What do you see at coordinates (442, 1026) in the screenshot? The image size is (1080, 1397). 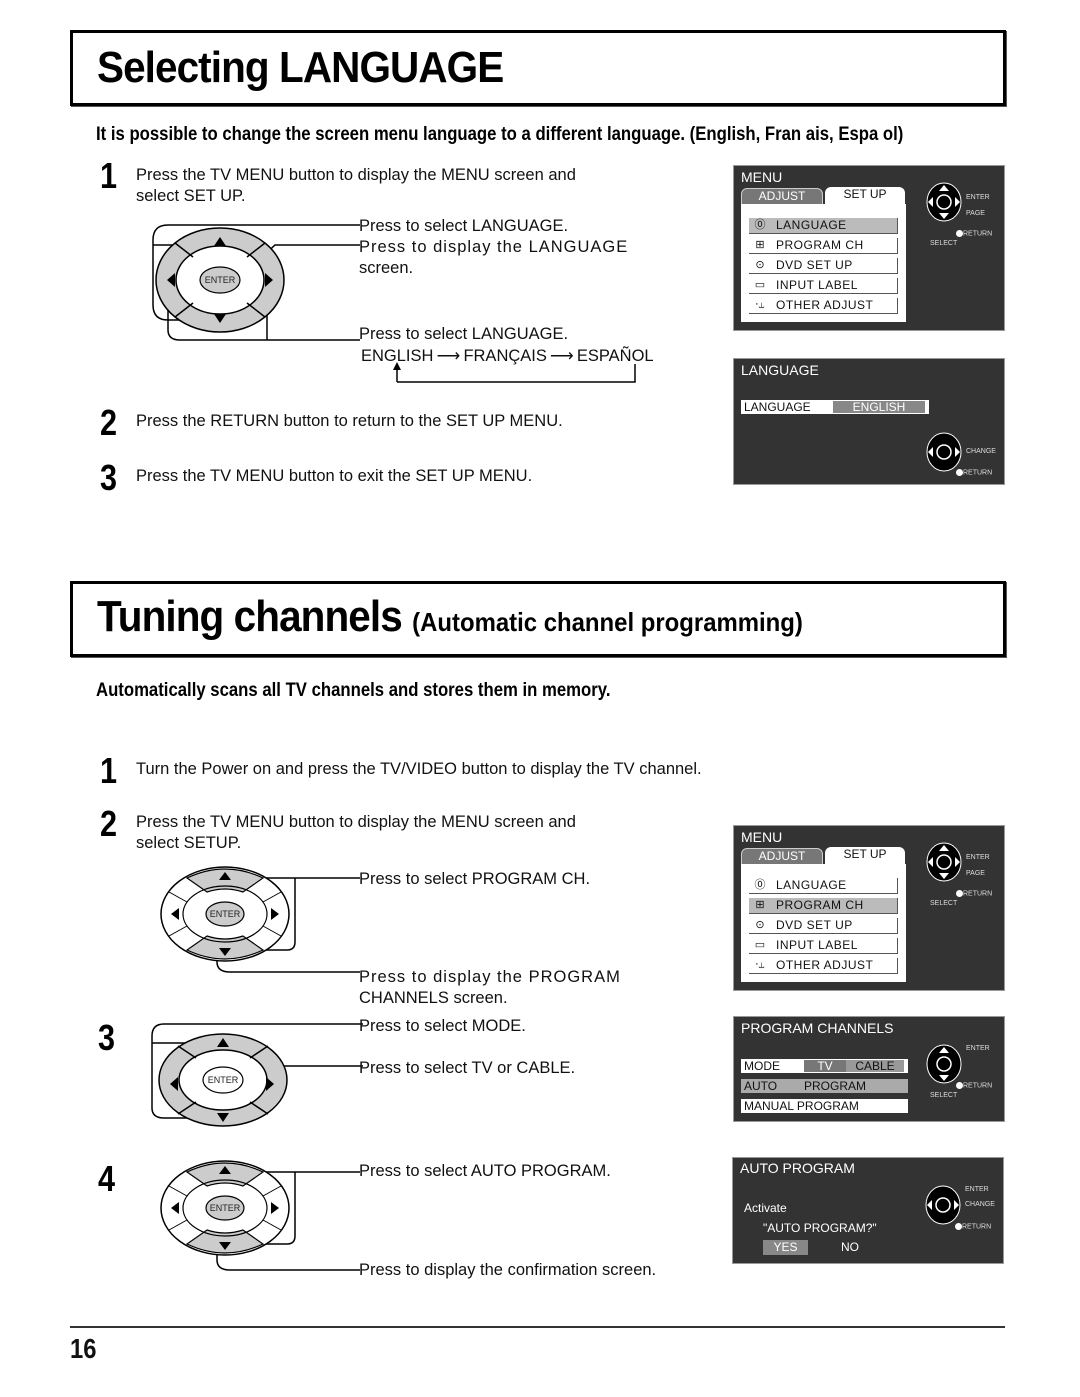 I see `note-select-mode: Press to select MODE.` at bounding box center [442, 1026].